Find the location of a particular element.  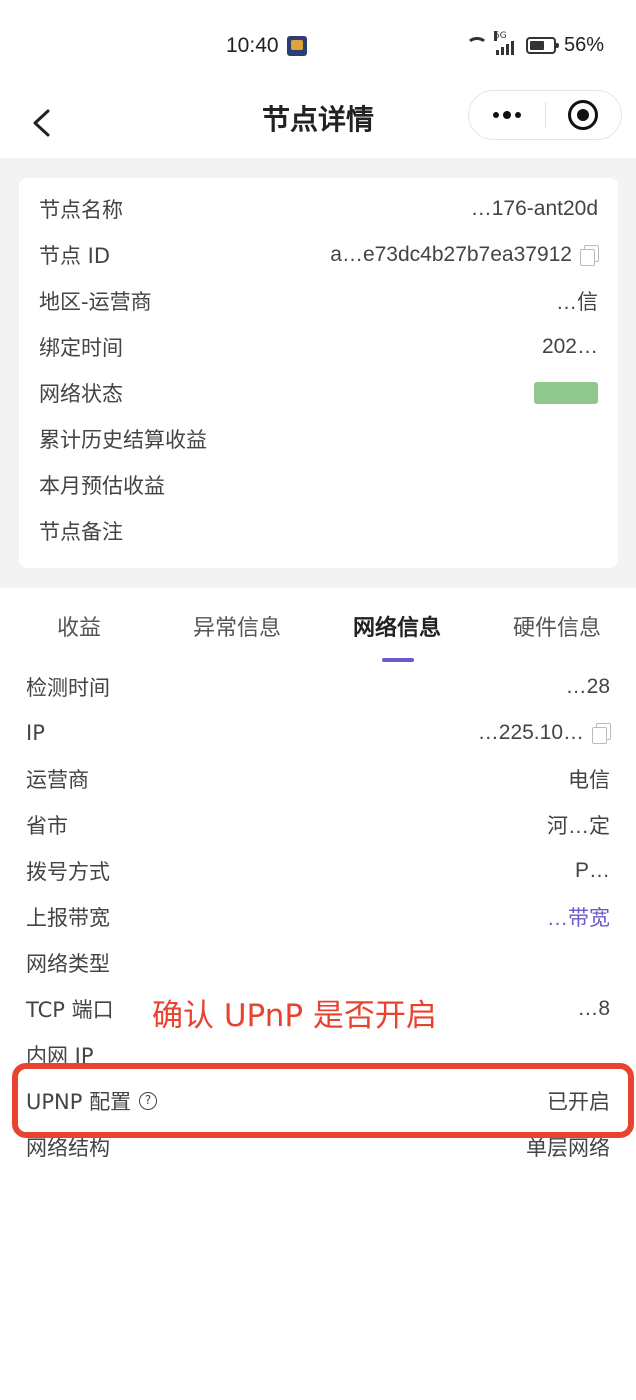

net-row-isp: 运营商 电信 is located at coordinates (318, 779).